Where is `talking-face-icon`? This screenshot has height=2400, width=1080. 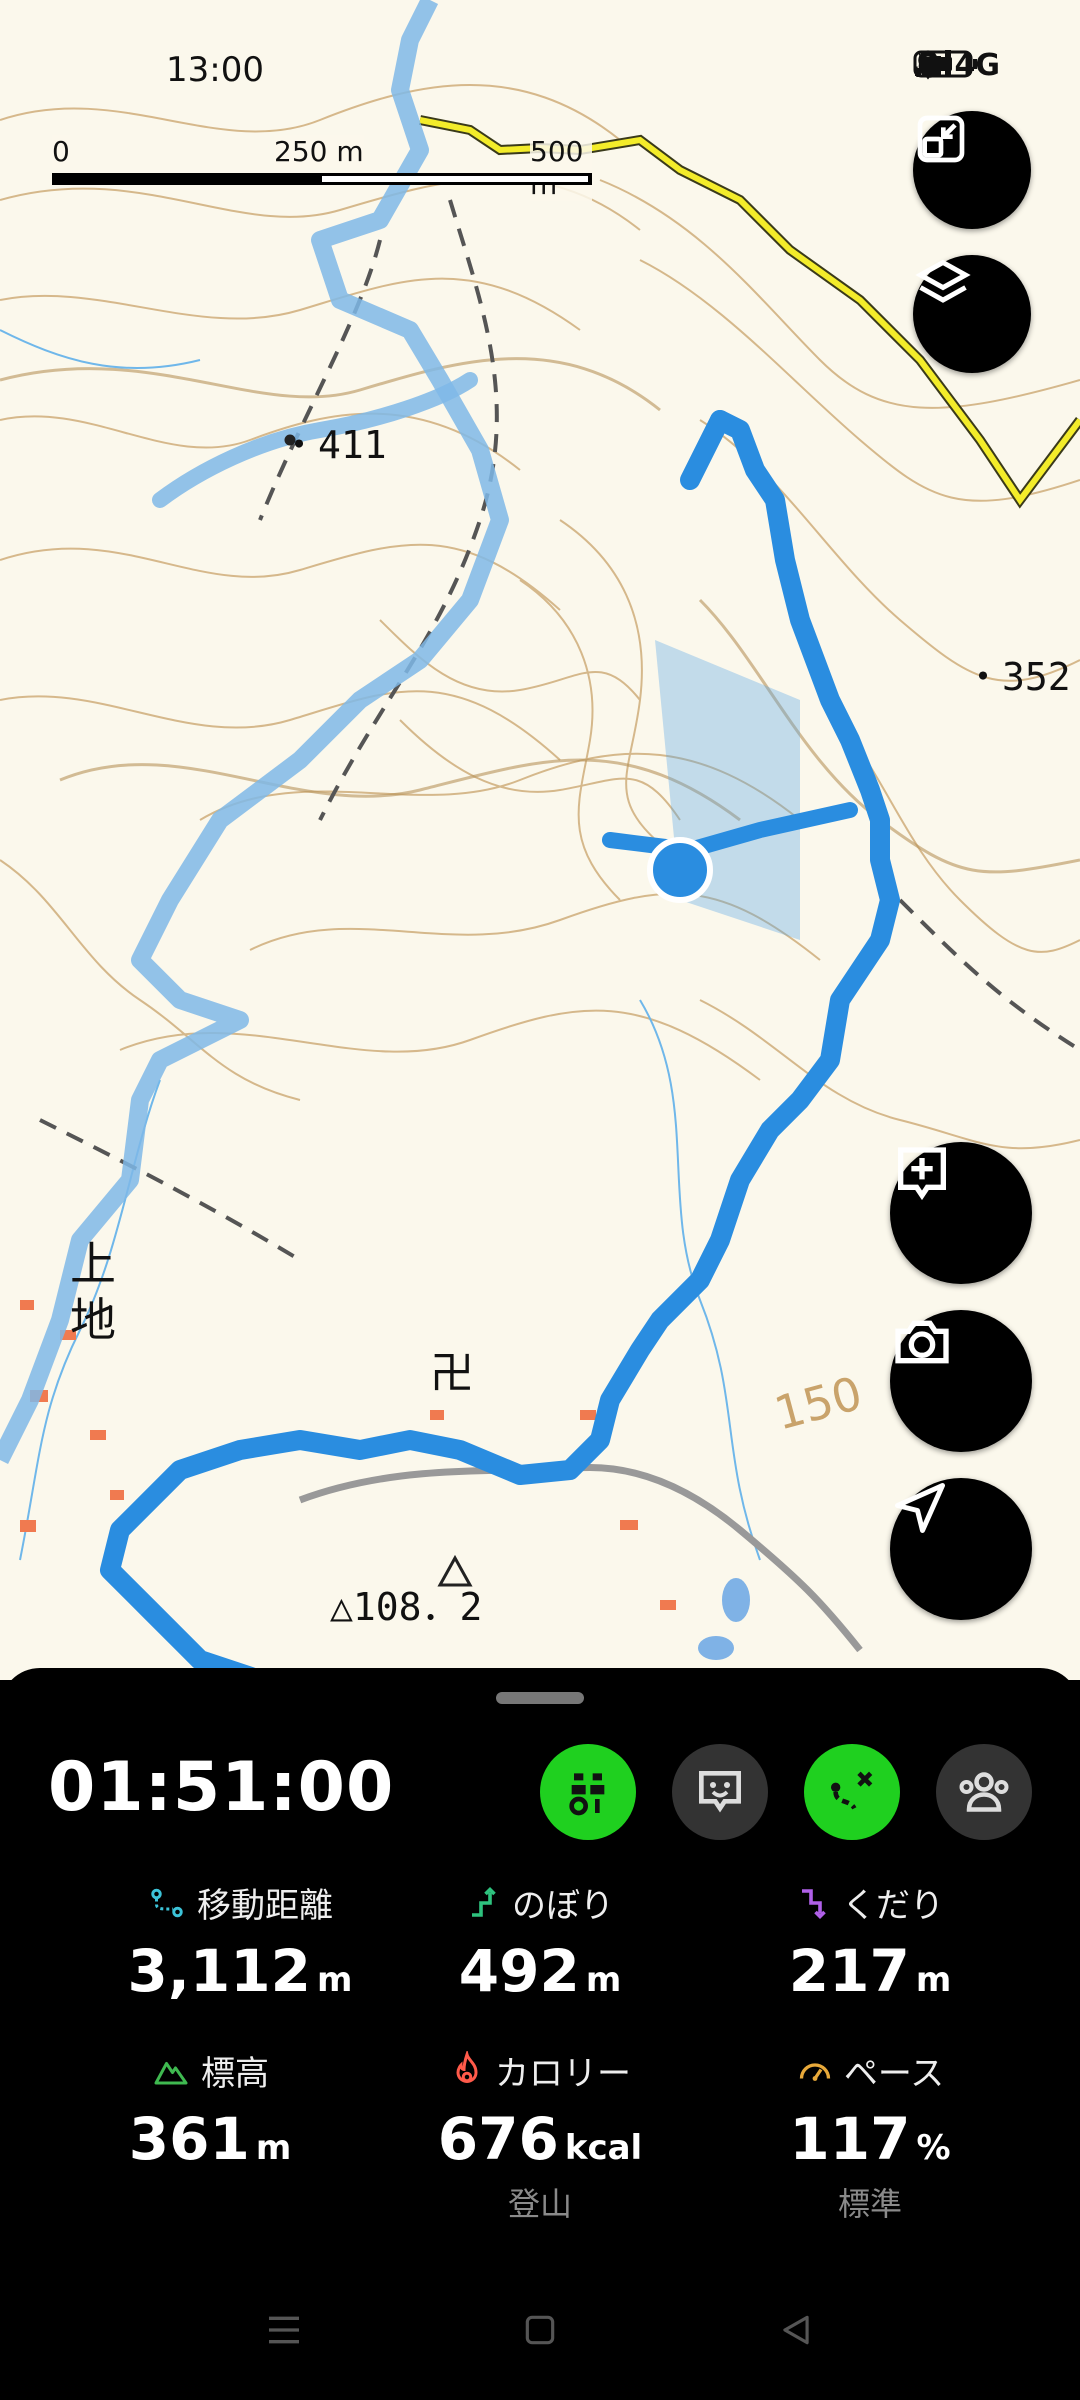 talking-face-icon is located at coordinates (720, 1792).